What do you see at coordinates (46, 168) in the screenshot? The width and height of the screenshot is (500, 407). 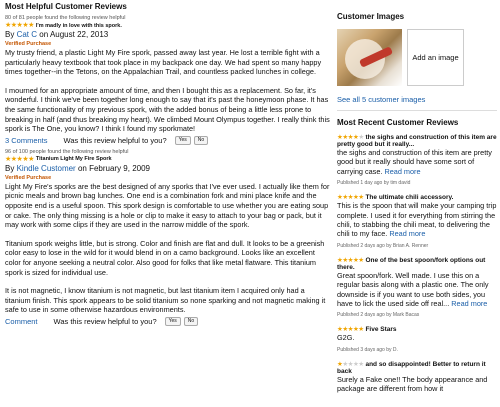 I see `author-link: Kindle Customer` at bounding box center [46, 168].